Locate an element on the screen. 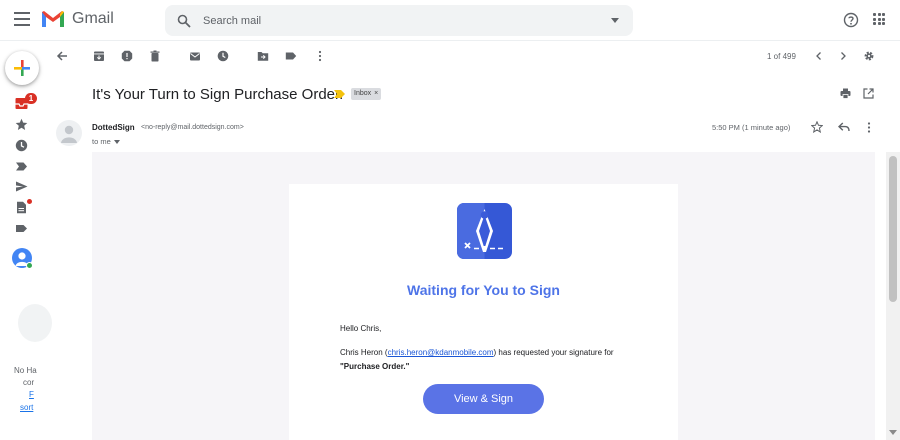  report-spam-icon is located at coordinates (127, 56).